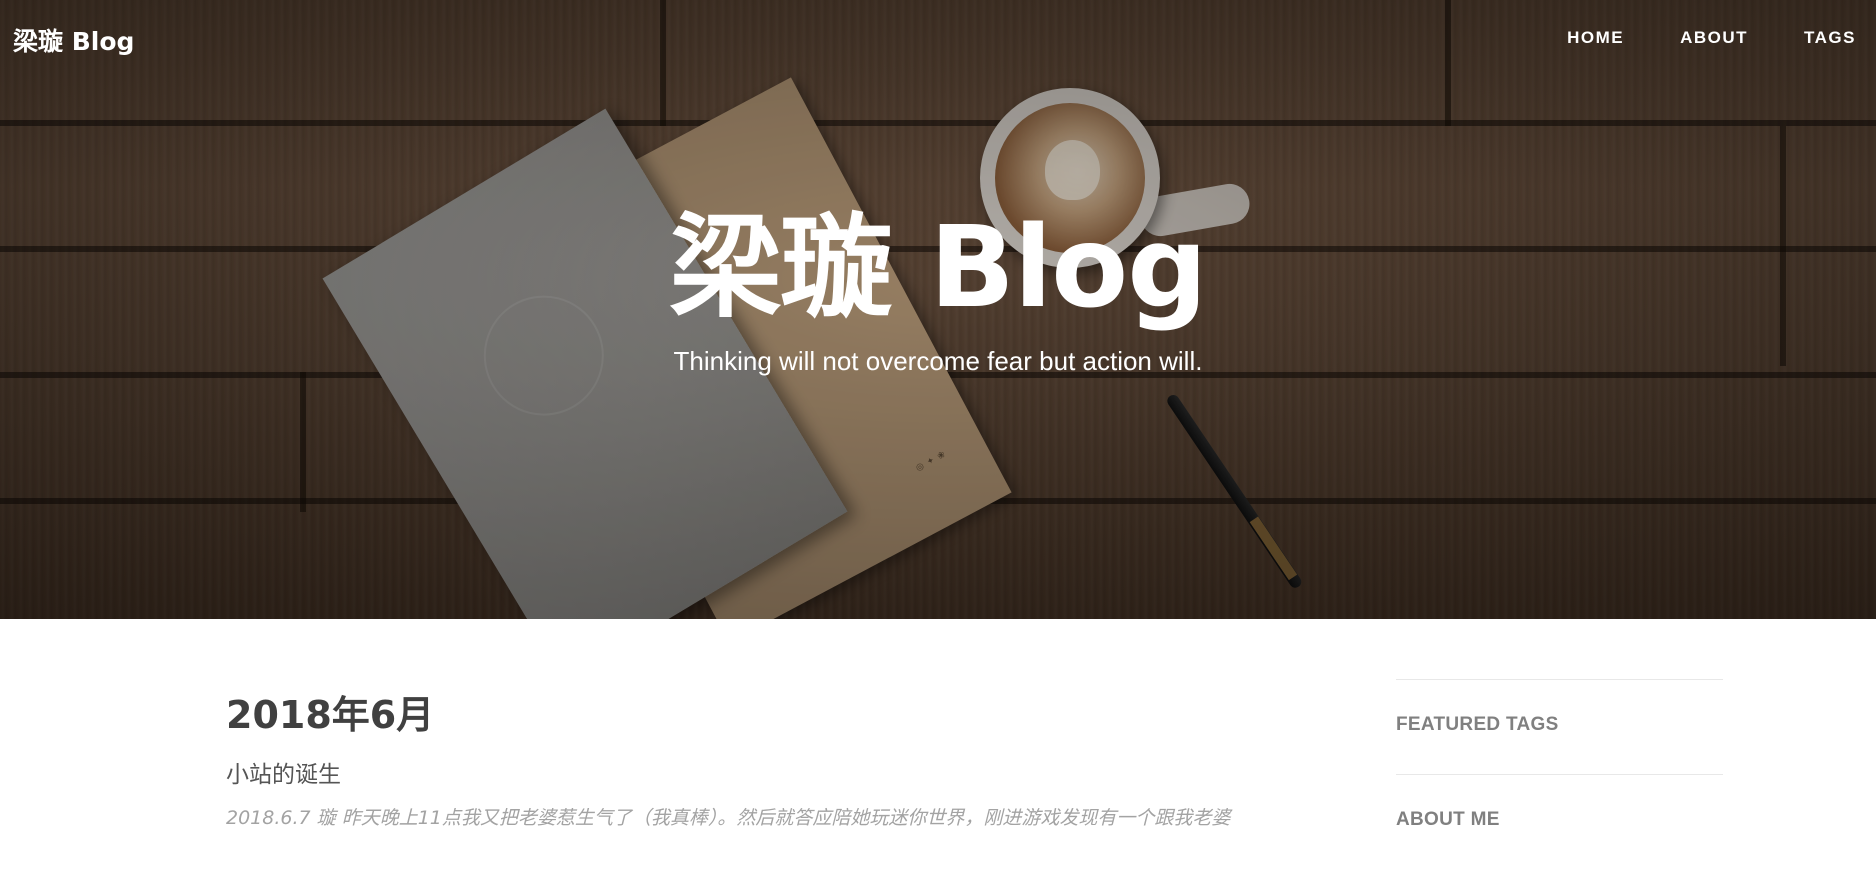 Image resolution: width=1876 pixels, height=869 pixels. Describe the element at coordinates (1595, 38) in the screenshot. I see `nav-home-link: HOME` at that location.